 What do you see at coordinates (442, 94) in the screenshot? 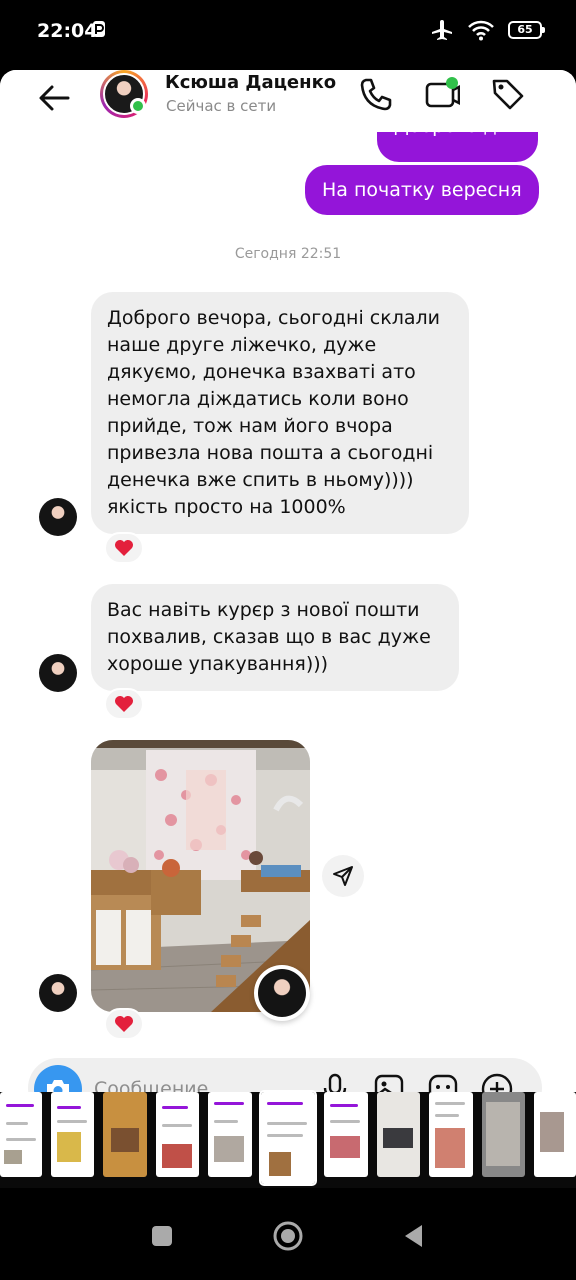
I see `video-call-icon` at bounding box center [442, 94].